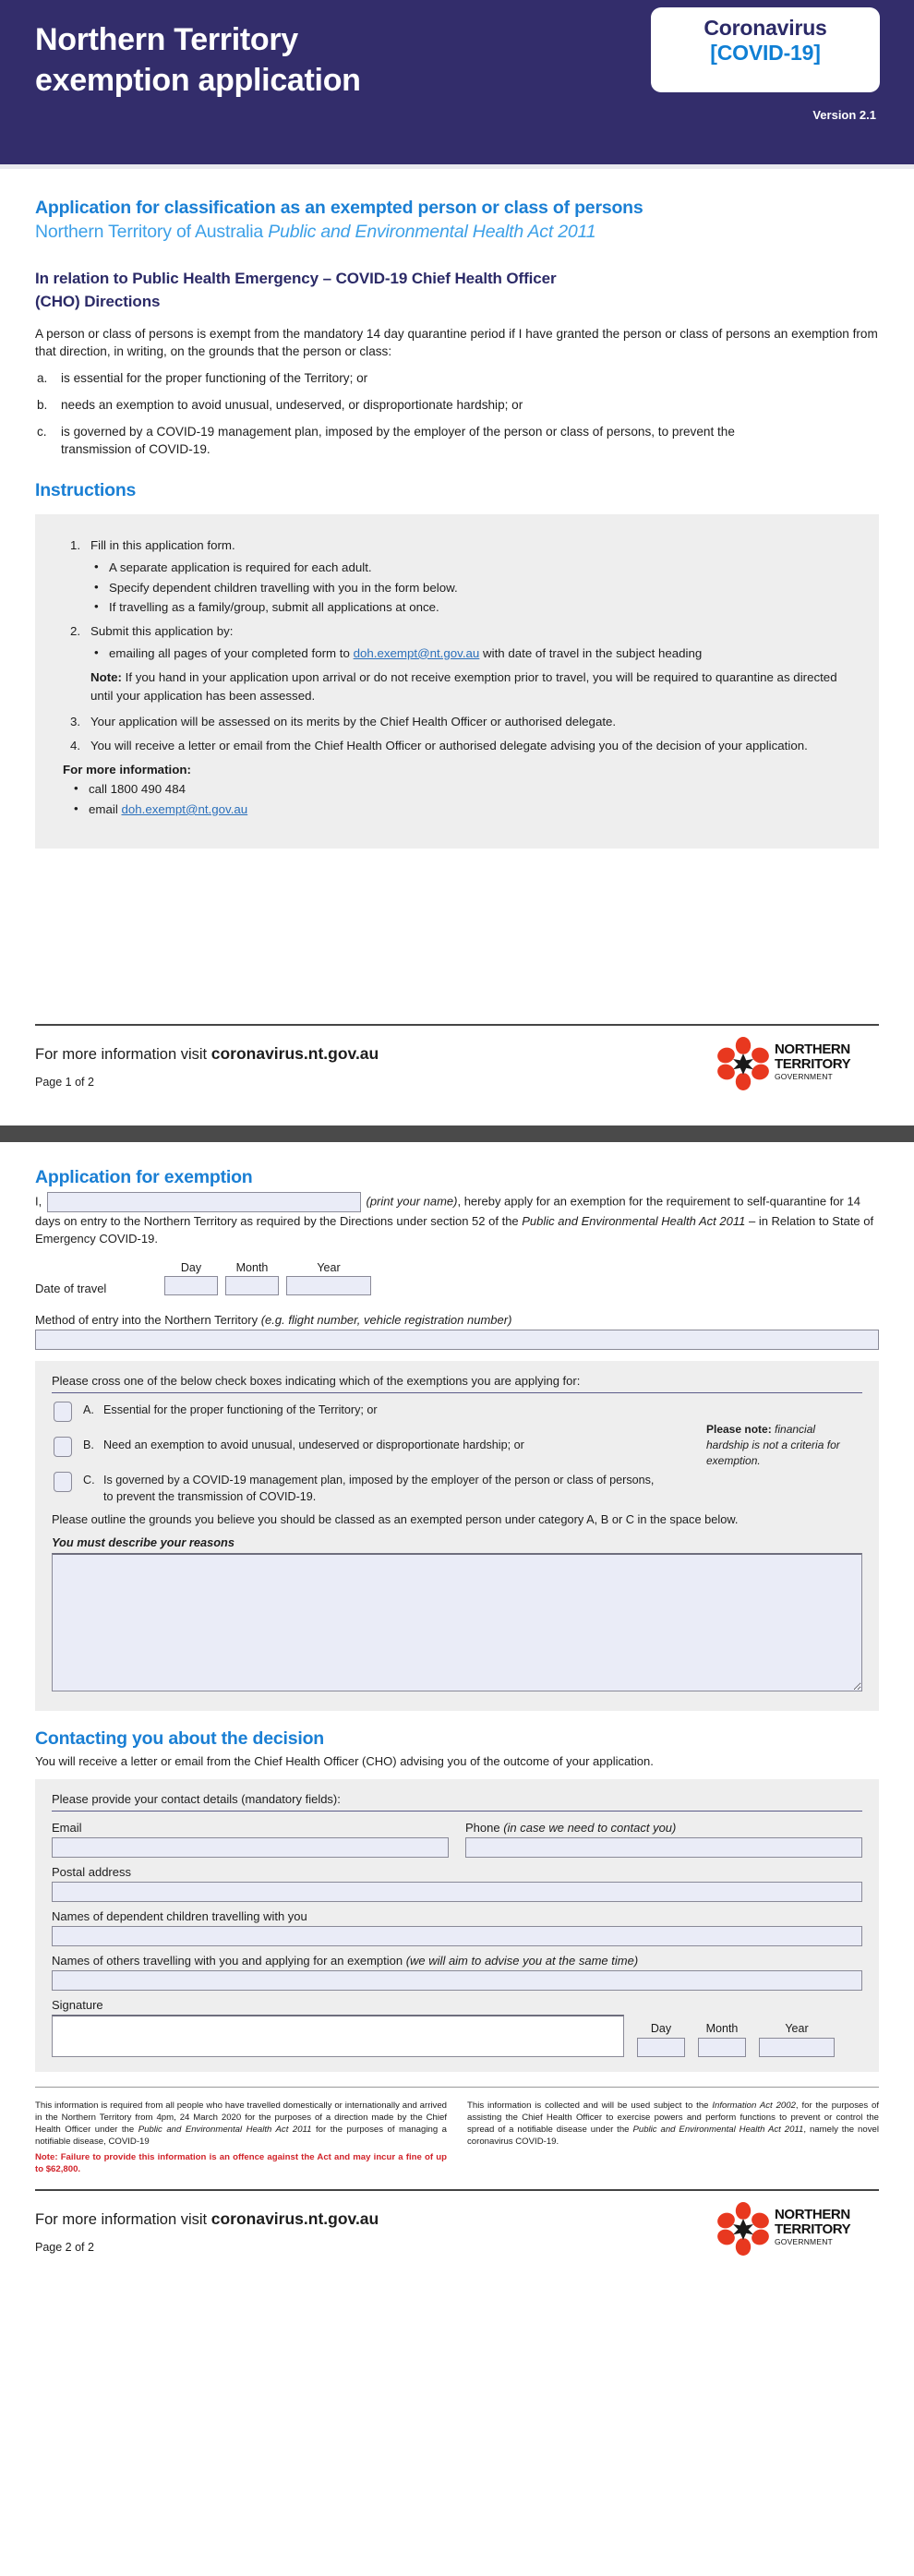 Image resolution: width=914 pixels, height=2576 pixels. What do you see at coordinates (797, 2048) in the screenshot?
I see `sig-year-input` at bounding box center [797, 2048].